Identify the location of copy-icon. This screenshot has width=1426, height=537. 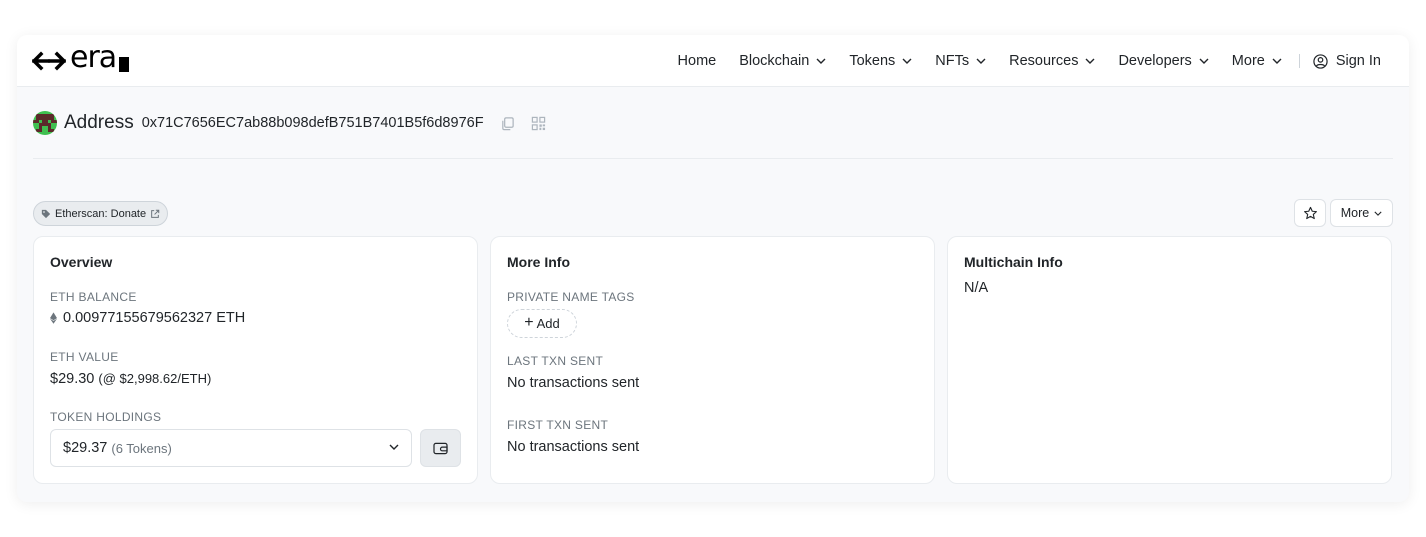
(507, 123).